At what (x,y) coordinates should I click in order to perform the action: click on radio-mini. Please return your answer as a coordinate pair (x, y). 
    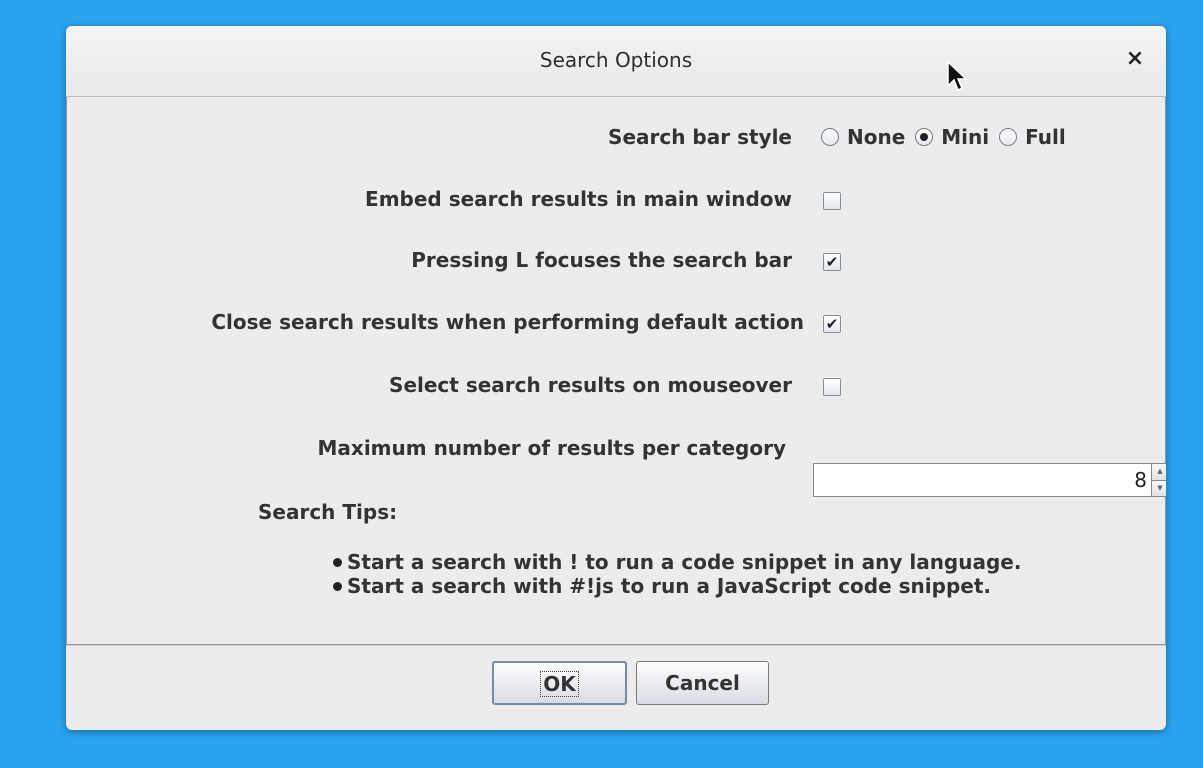
    Looking at the image, I should click on (924, 137).